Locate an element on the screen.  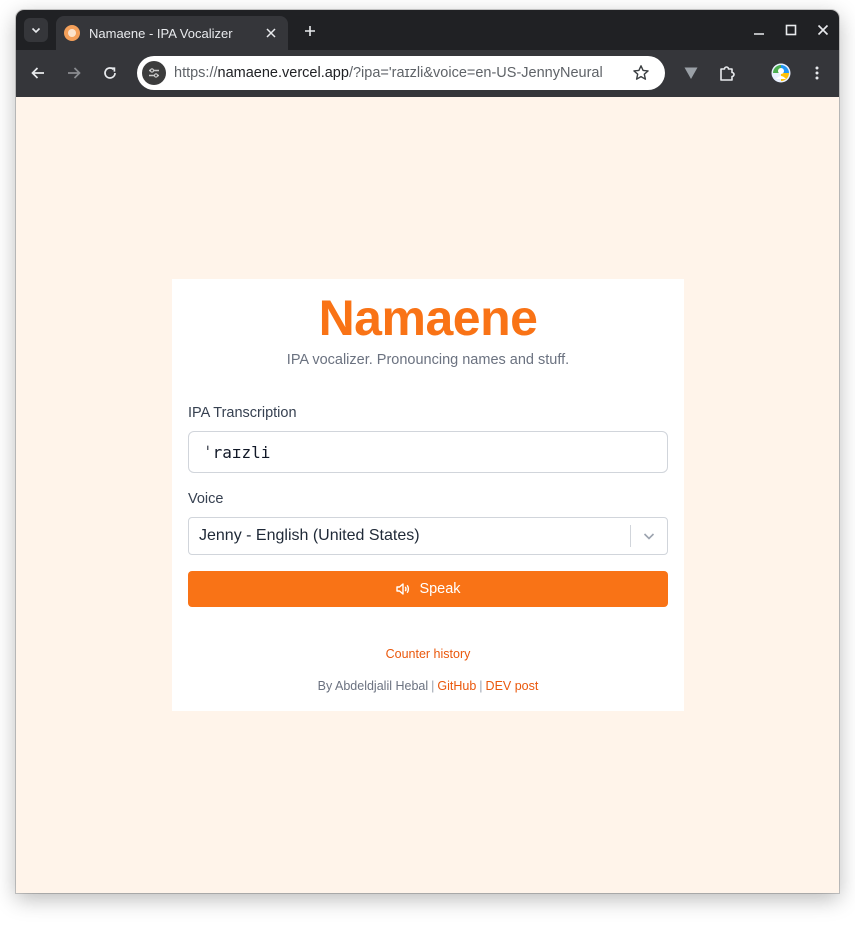
dev-post-link: DEV post is located at coordinates (512, 686).